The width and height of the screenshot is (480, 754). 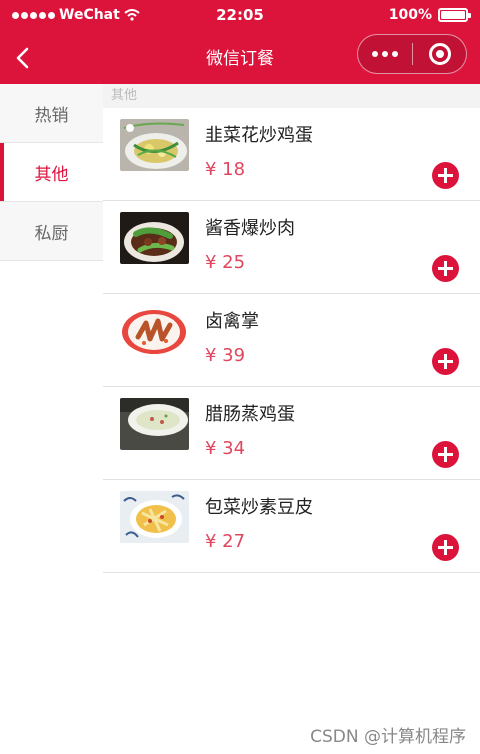 I want to click on dish-name: 包菜炒素豆皮, so click(x=259, y=507).